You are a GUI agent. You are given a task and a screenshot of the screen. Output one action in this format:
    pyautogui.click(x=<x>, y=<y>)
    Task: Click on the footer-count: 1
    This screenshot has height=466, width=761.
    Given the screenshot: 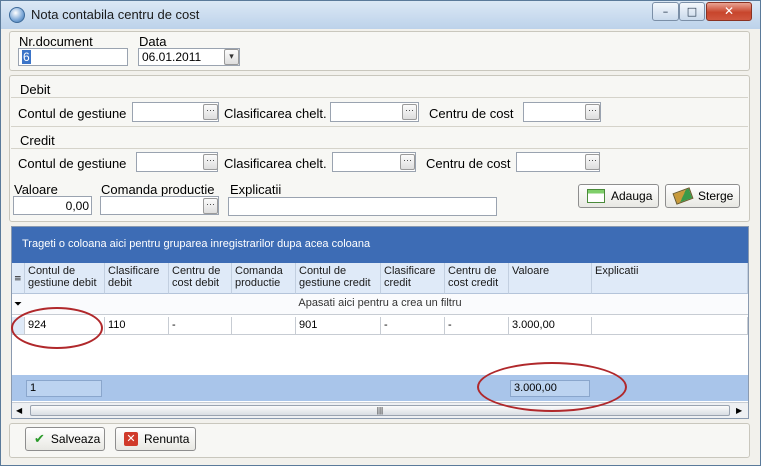 What is the action you would take?
    pyautogui.click(x=64, y=388)
    